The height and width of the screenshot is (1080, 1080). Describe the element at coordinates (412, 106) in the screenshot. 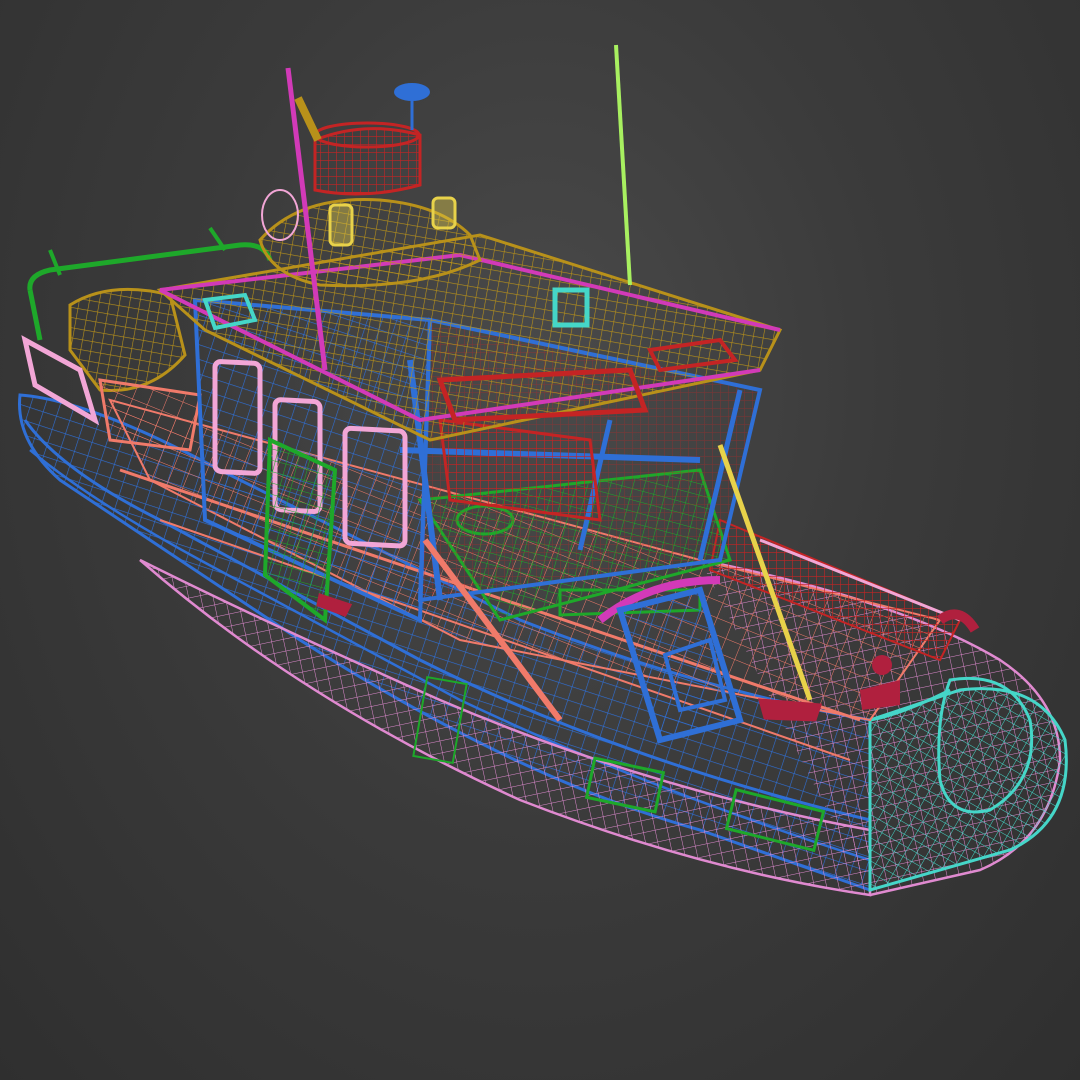

I see `gps-antenna` at that location.